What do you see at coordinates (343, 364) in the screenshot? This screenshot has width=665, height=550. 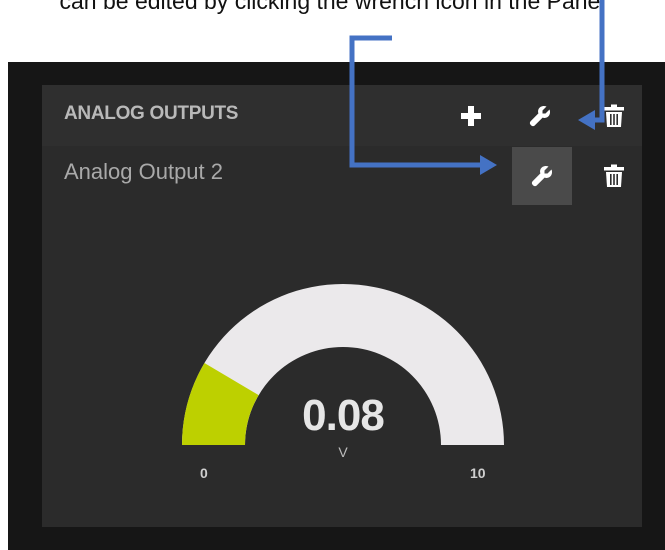 I see `gauge` at bounding box center [343, 364].